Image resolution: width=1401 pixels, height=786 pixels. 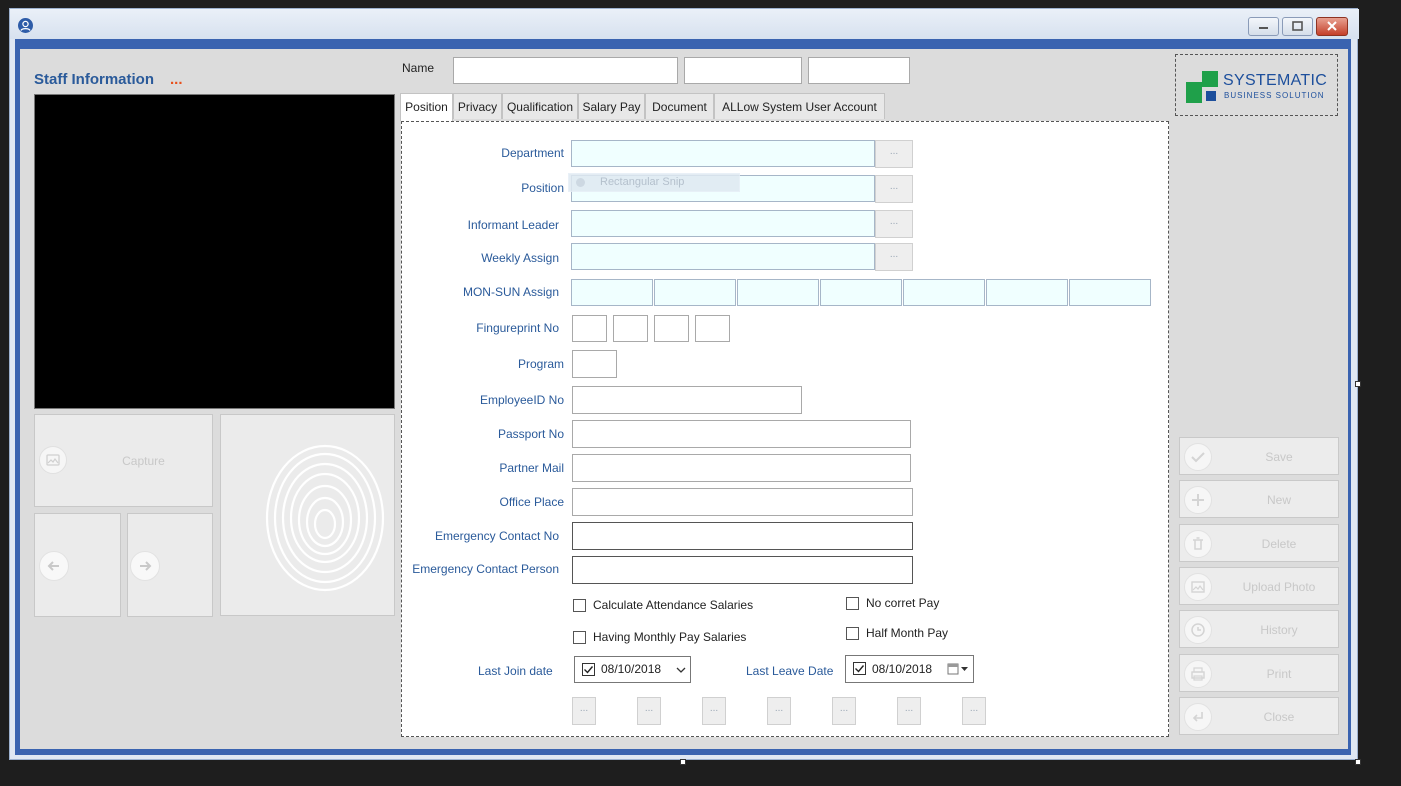 What do you see at coordinates (859, 70) in the screenshot?
I see `last-name-input` at bounding box center [859, 70].